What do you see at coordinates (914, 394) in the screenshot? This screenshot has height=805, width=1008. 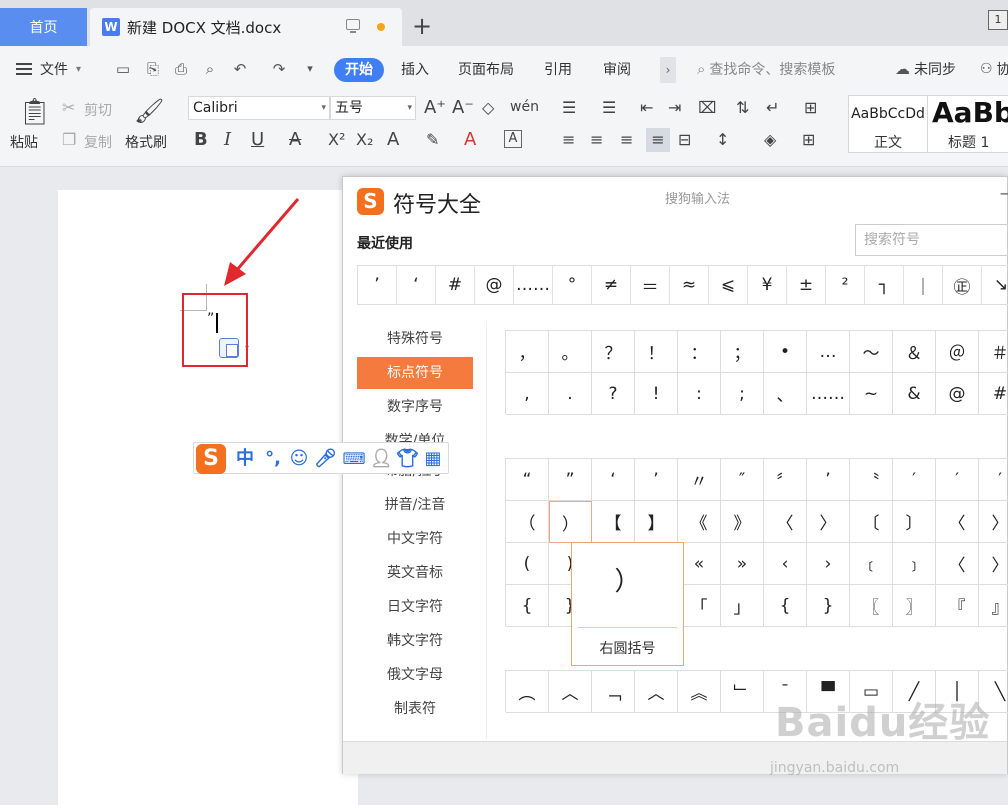 I see `symbol-cell: &` at bounding box center [914, 394].